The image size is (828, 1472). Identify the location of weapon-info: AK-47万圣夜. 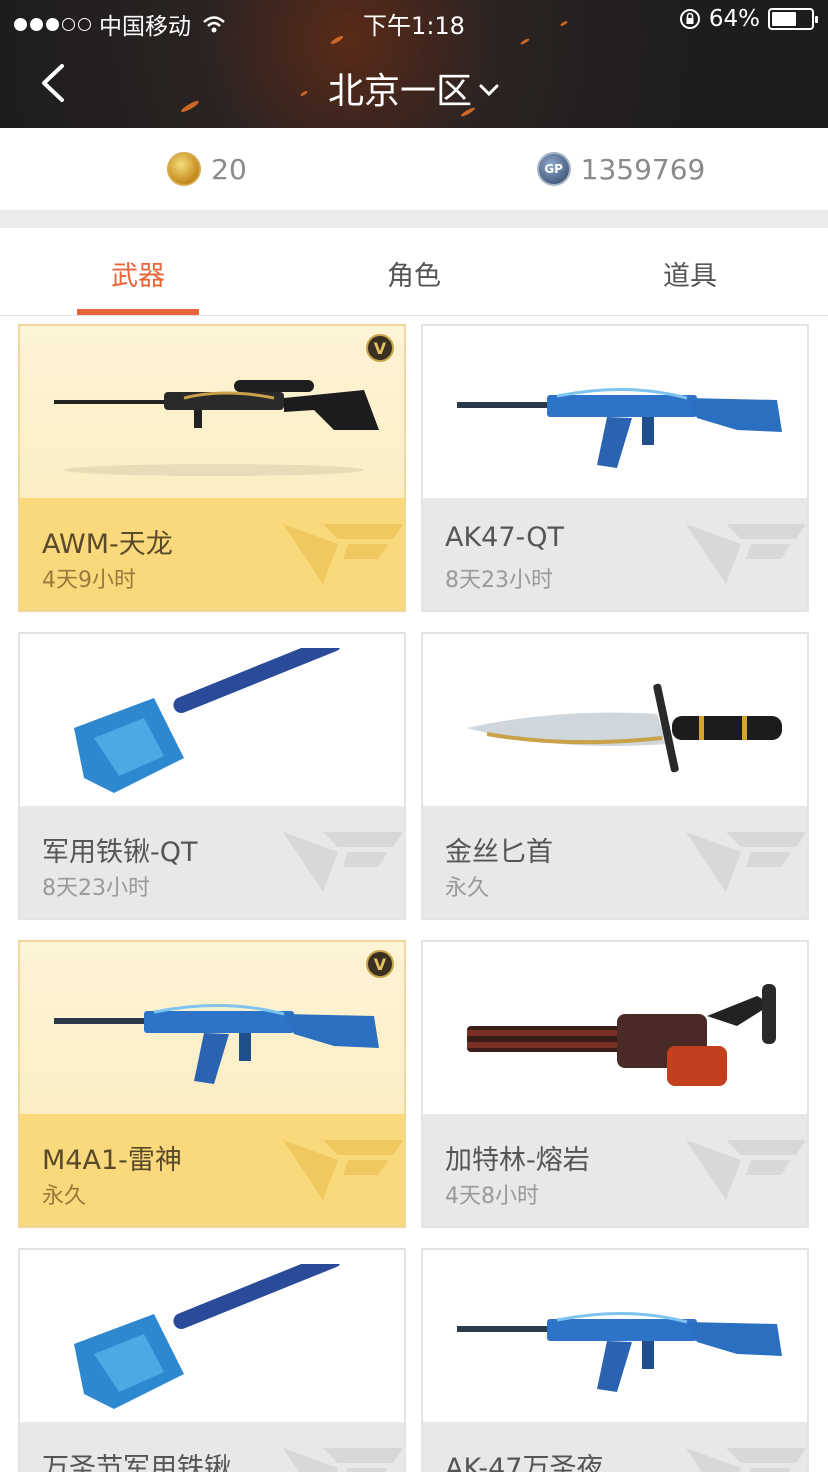
(615, 1447).